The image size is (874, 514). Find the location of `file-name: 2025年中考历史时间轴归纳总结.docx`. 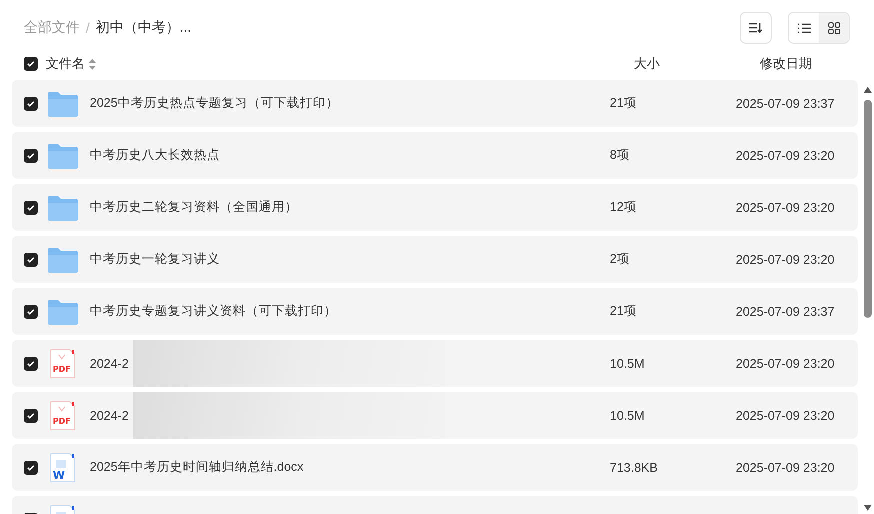

file-name: 2025年中考历史时间轴归纳总结.docx is located at coordinates (197, 467).